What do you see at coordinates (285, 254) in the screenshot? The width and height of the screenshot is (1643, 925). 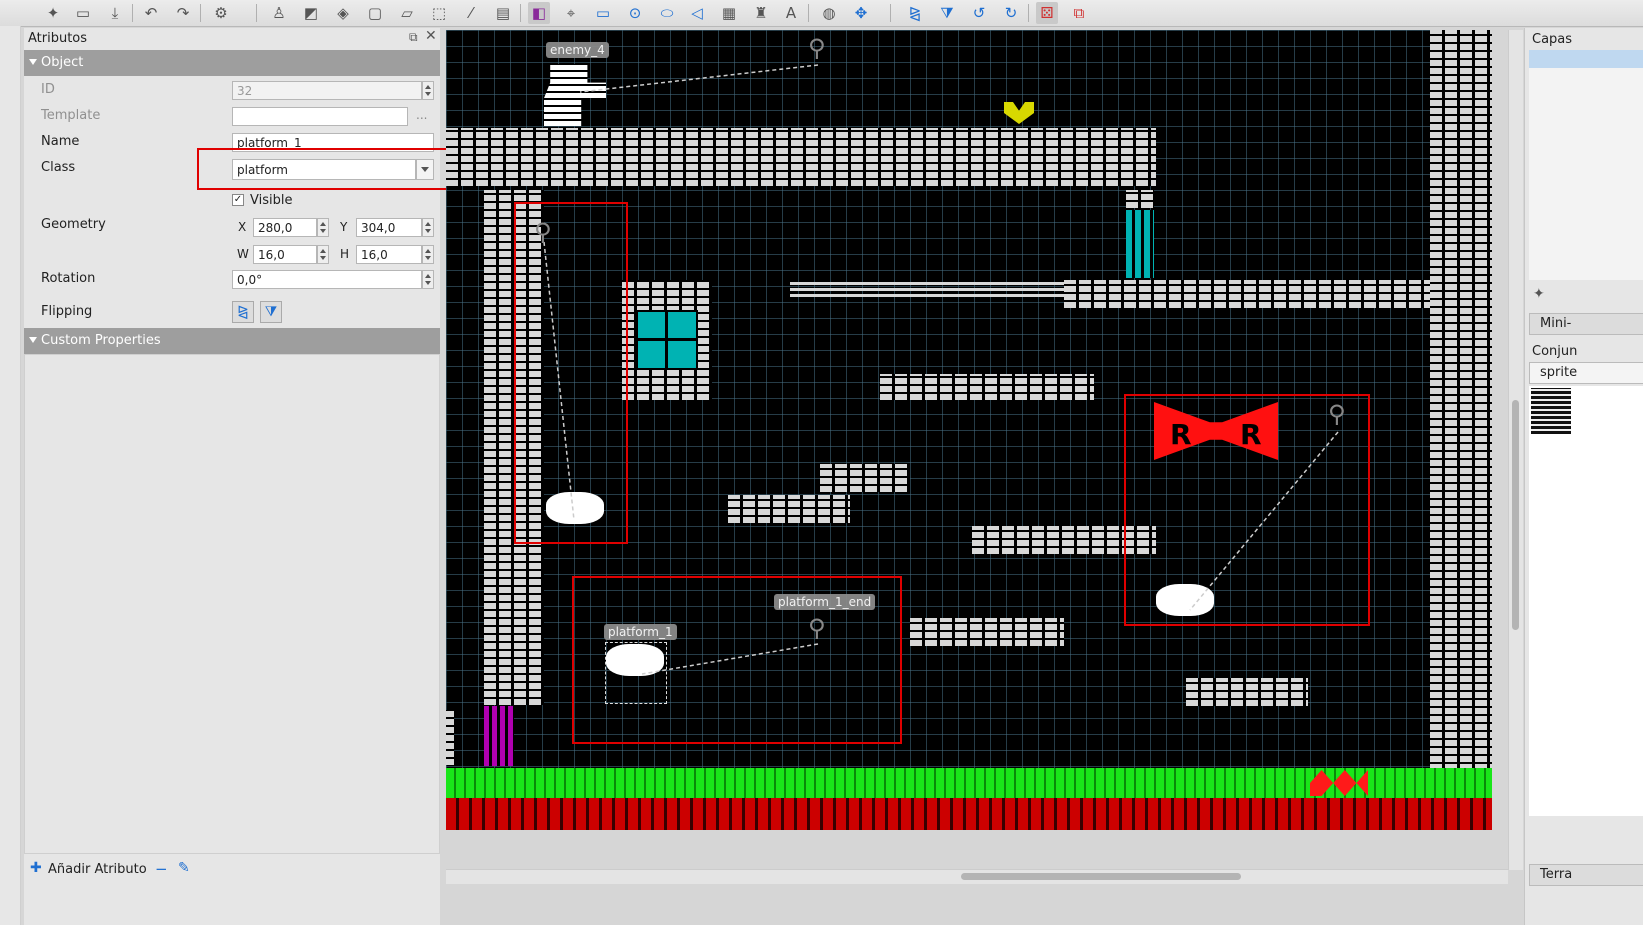 I see `w-field: 16,0` at bounding box center [285, 254].